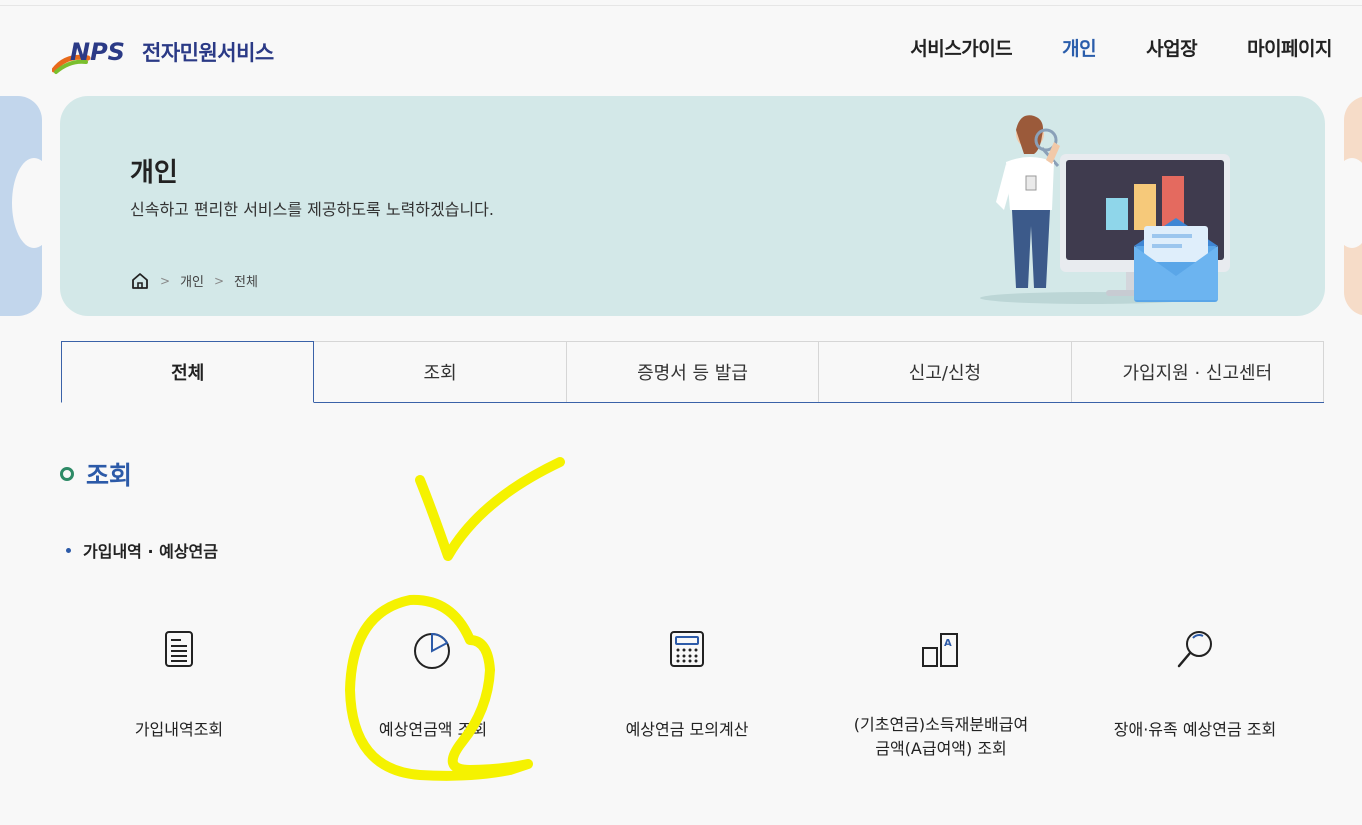 The image size is (1362, 825). I want to click on service-expected-pension: 예상연금액 조회, so click(433, 700).